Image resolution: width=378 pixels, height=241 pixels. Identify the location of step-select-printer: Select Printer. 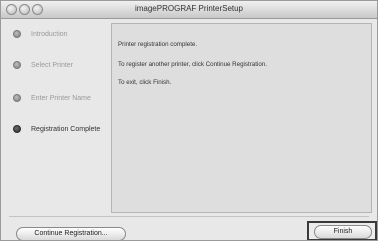
(43, 65).